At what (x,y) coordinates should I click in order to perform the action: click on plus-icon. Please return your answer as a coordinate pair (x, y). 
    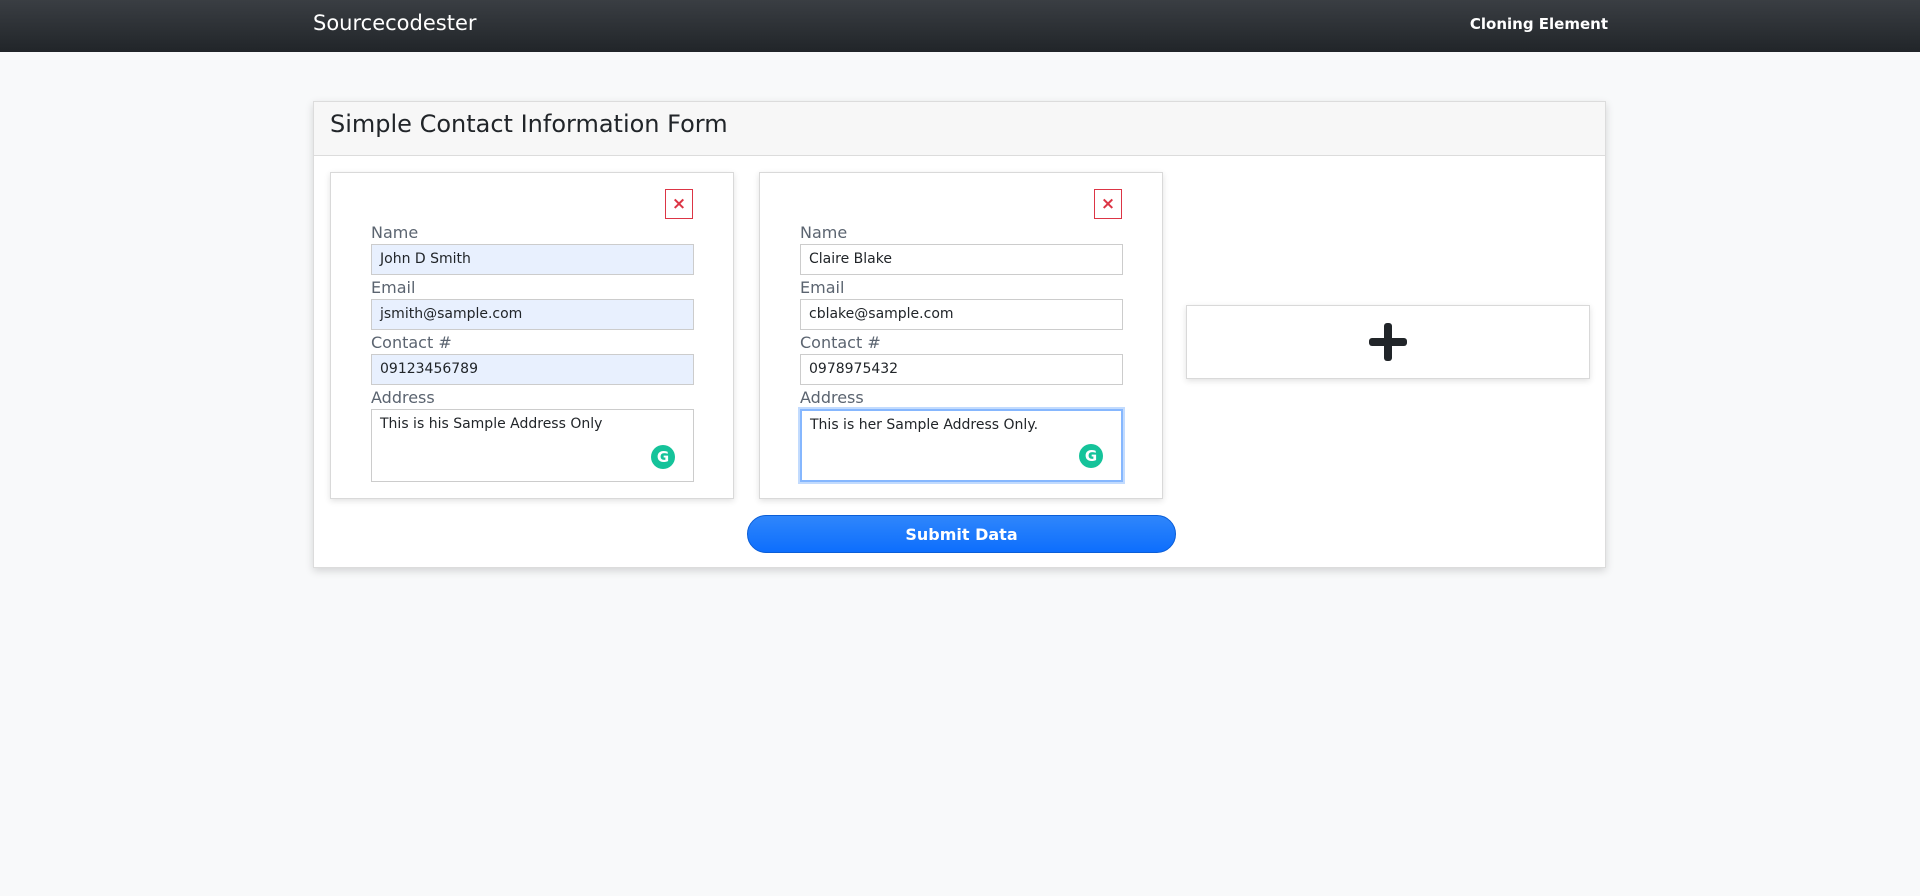
    Looking at the image, I should click on (1388, 342).